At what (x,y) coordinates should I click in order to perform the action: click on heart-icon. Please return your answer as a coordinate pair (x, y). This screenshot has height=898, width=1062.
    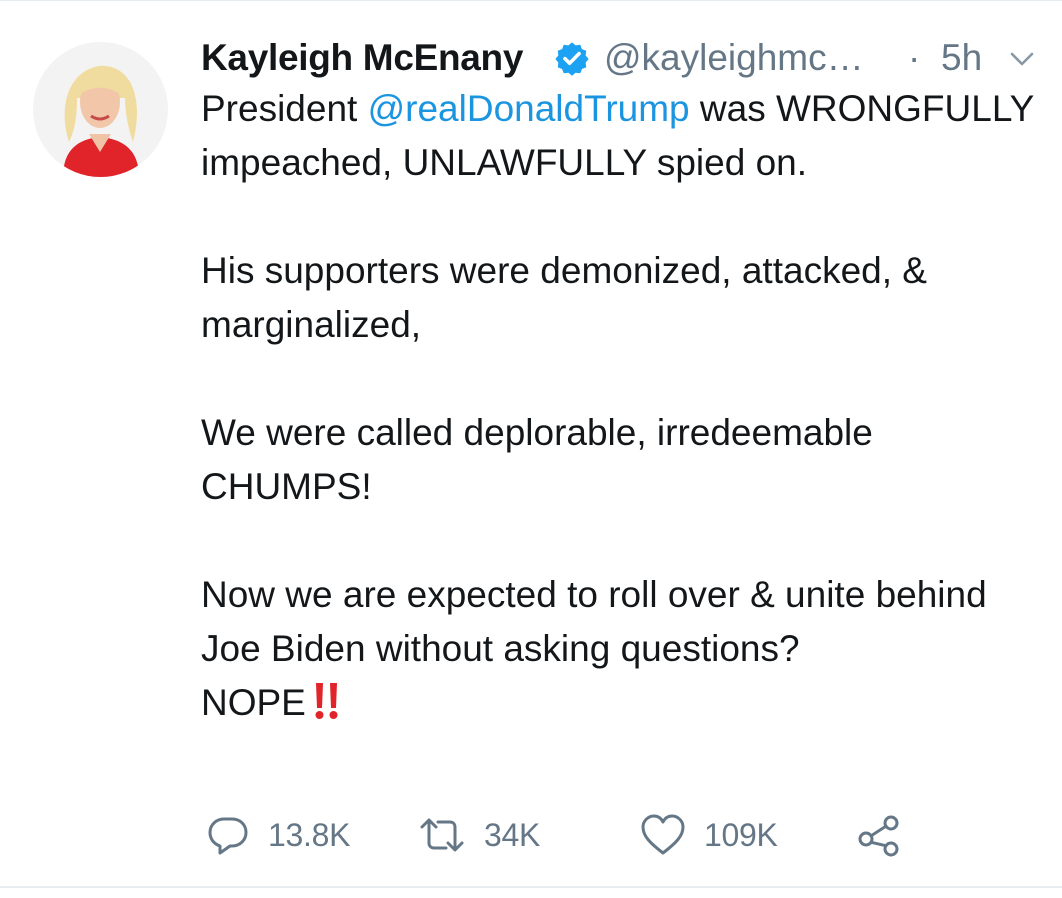
    Looking at the image, I should click on (663, 834).